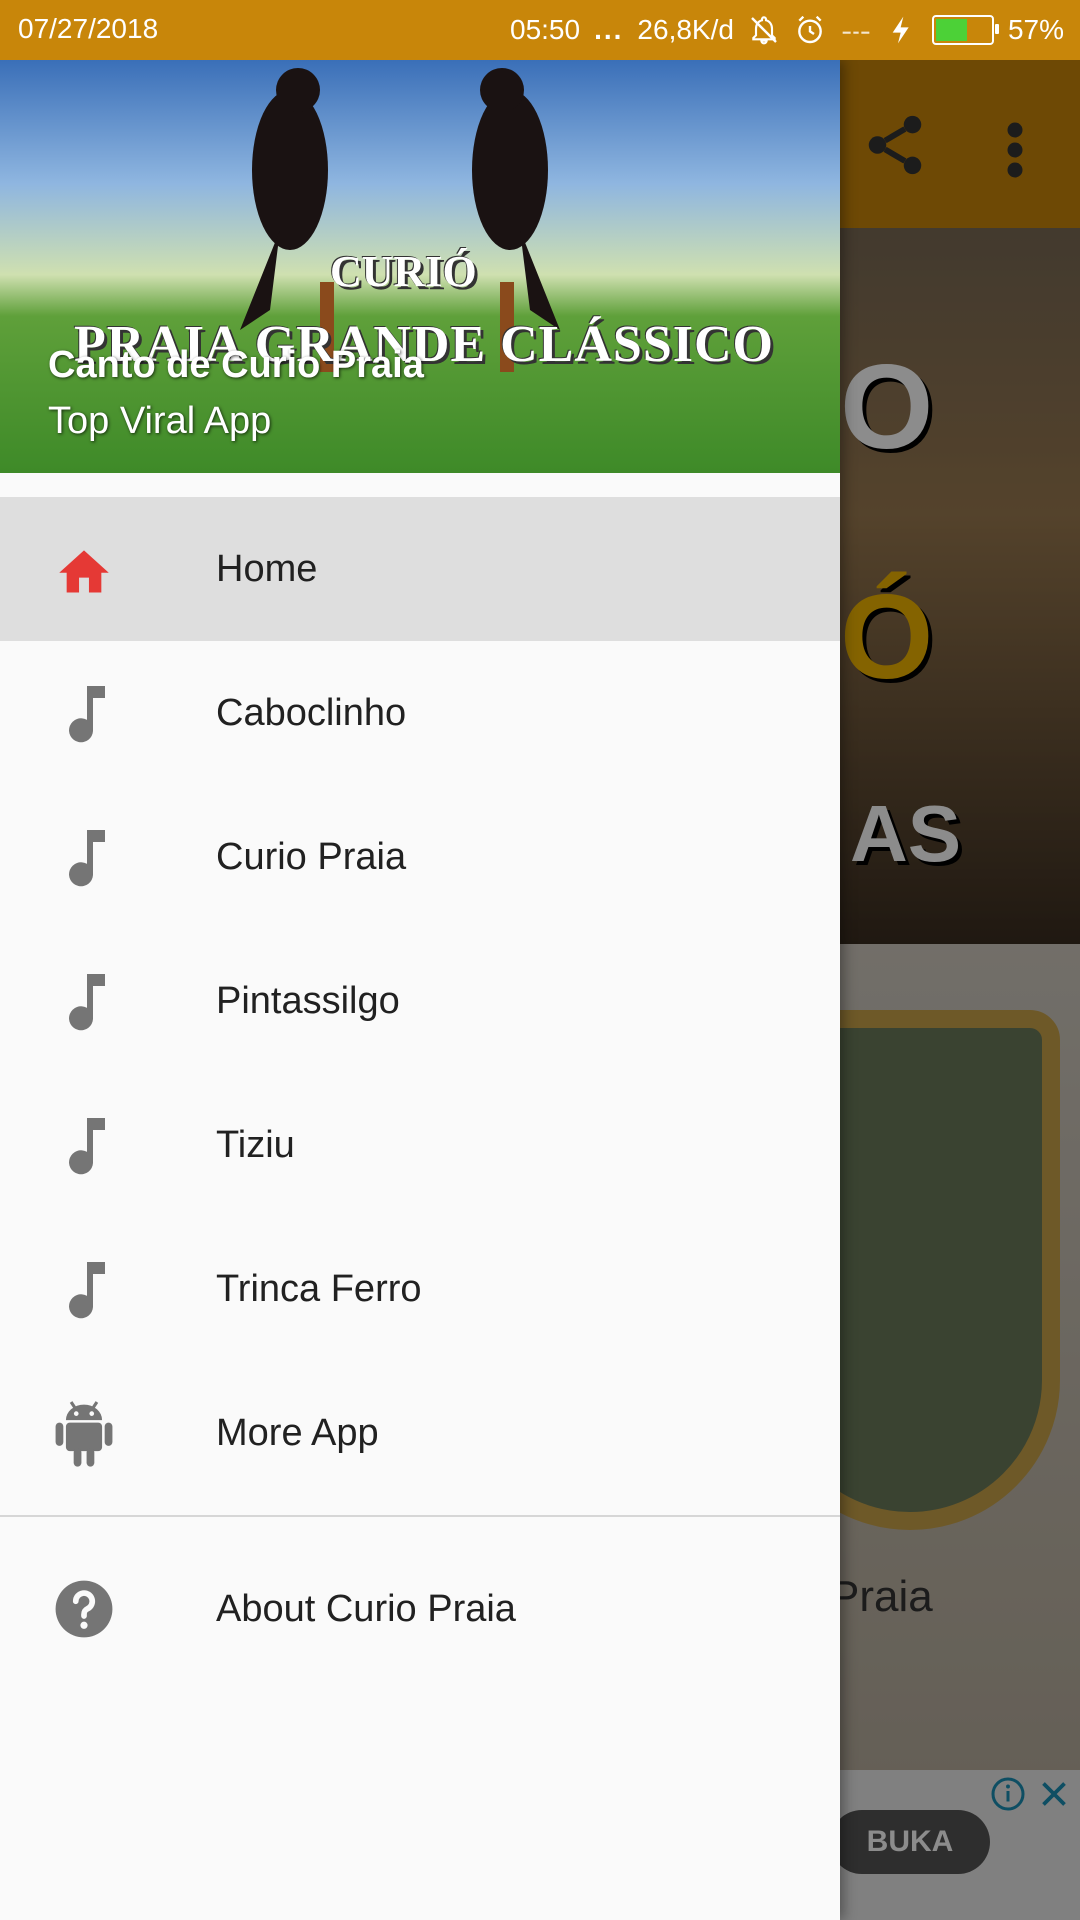  What do you see at coordinates (810, 29) in the screenshot?
I see `alarm-icon` at bounding box center [810, 29].